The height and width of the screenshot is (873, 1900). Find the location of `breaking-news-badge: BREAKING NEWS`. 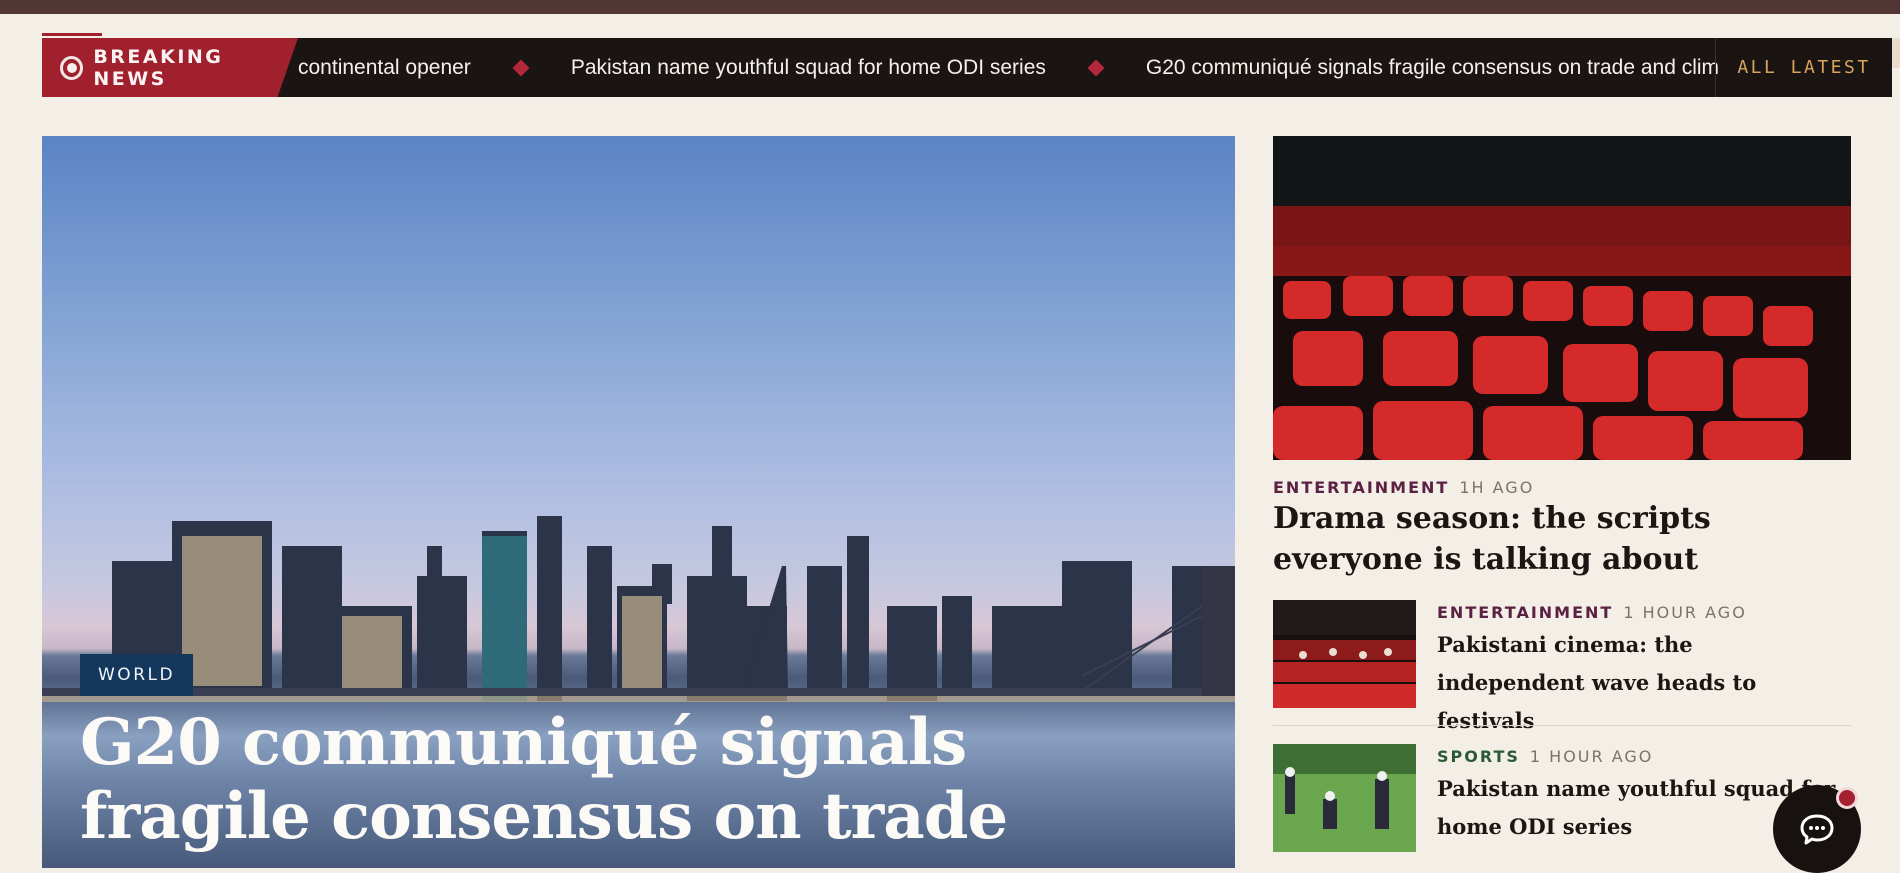

breaking-news-badge: BREAKING NEWS is located at coordinates (170, 67).